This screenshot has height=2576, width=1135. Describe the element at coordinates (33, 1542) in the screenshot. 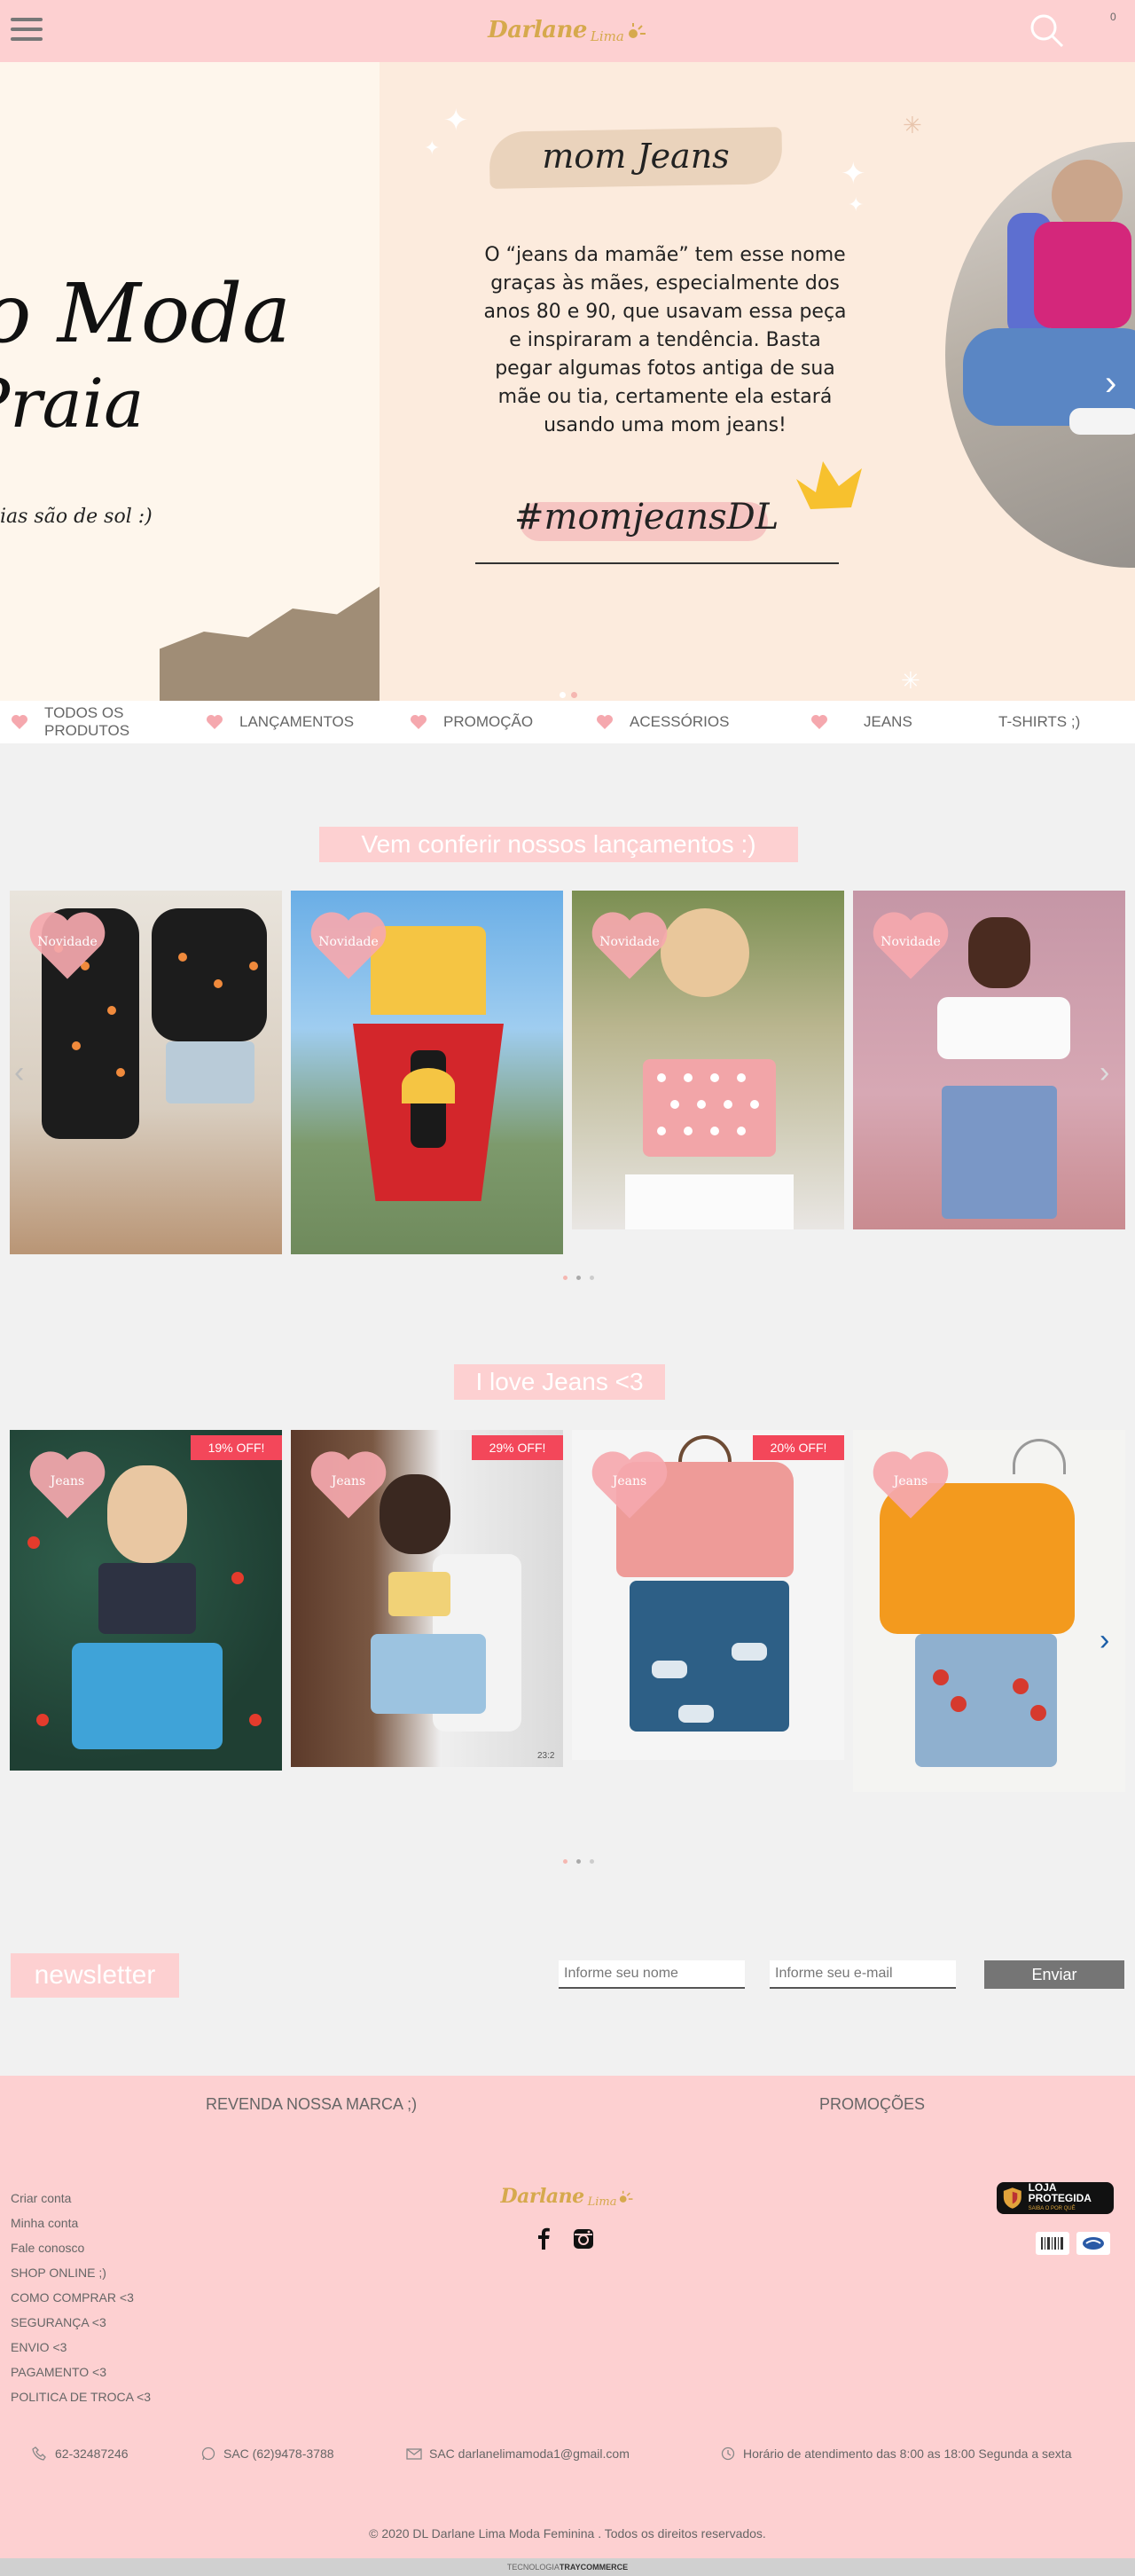

I see `rose-decoration` at that location.